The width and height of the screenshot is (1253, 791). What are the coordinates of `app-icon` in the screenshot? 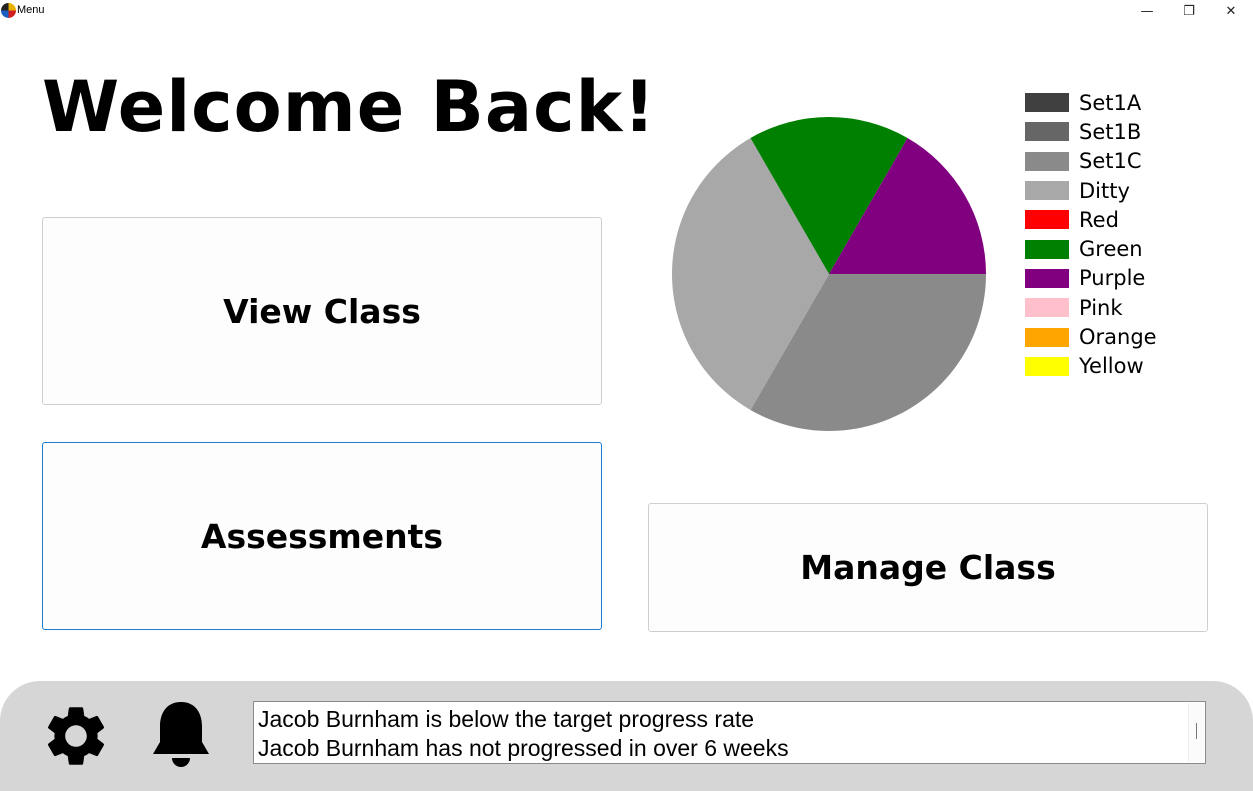 It's located at (8, 10).